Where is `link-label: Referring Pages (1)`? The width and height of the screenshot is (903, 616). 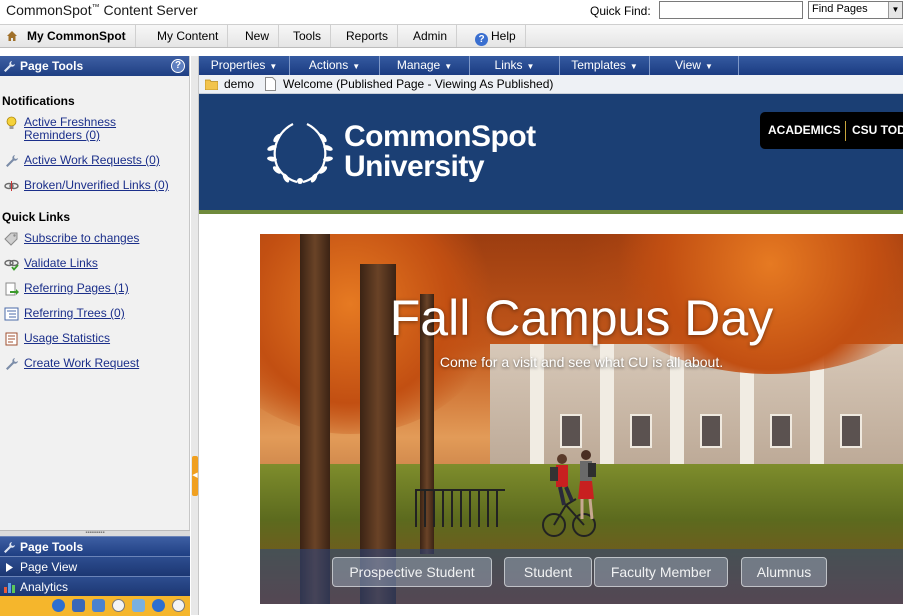 link-label: Referring Pages (1) is located at coordinates (76, 288).